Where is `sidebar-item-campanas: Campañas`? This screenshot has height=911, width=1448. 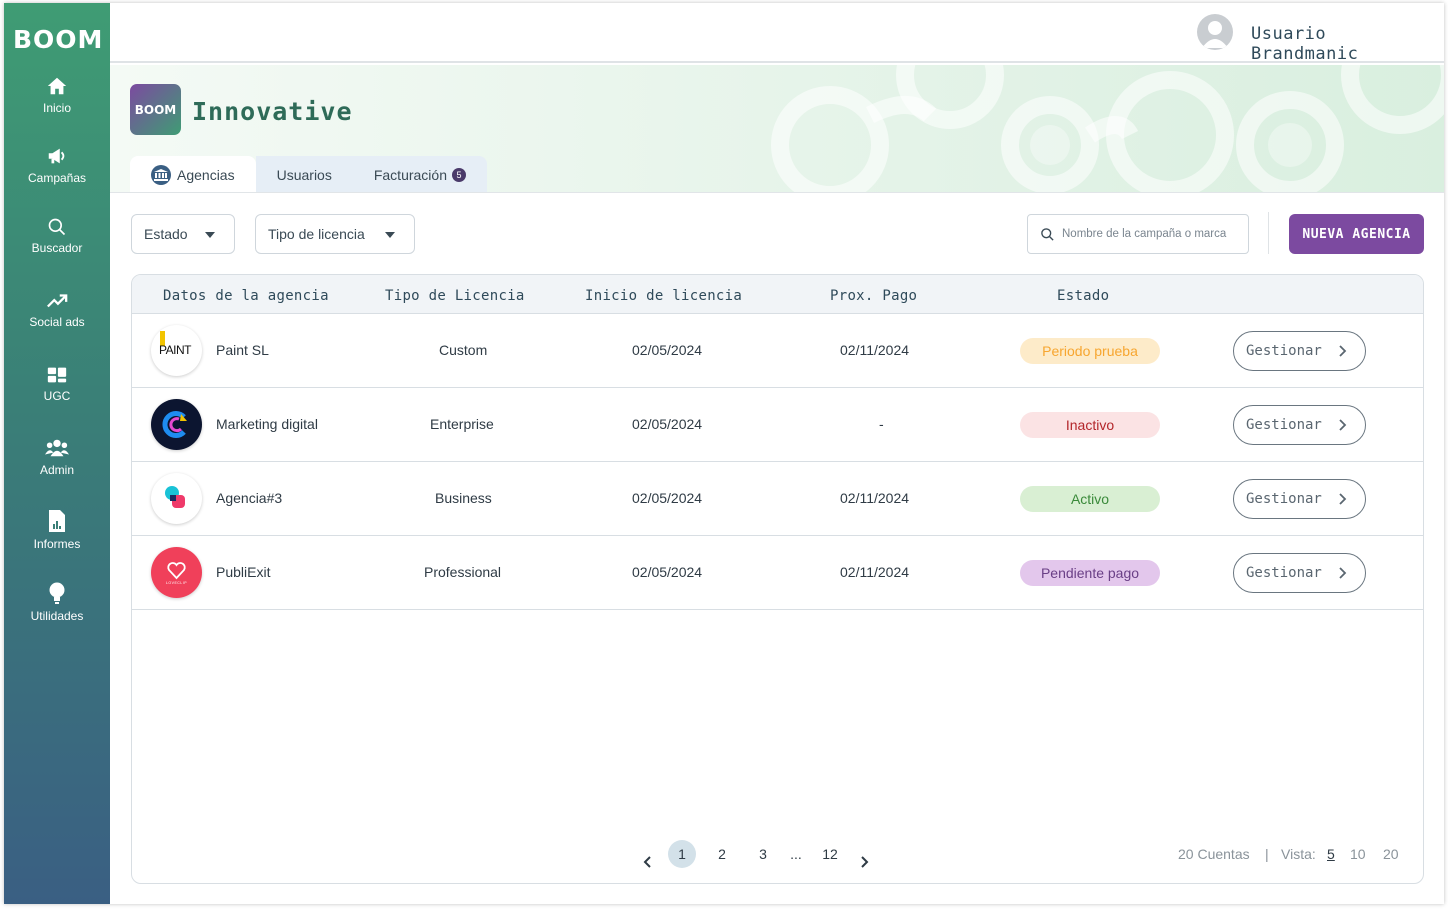 sidebar-item-campanas: Campañas is located at coordinates (57, 165).